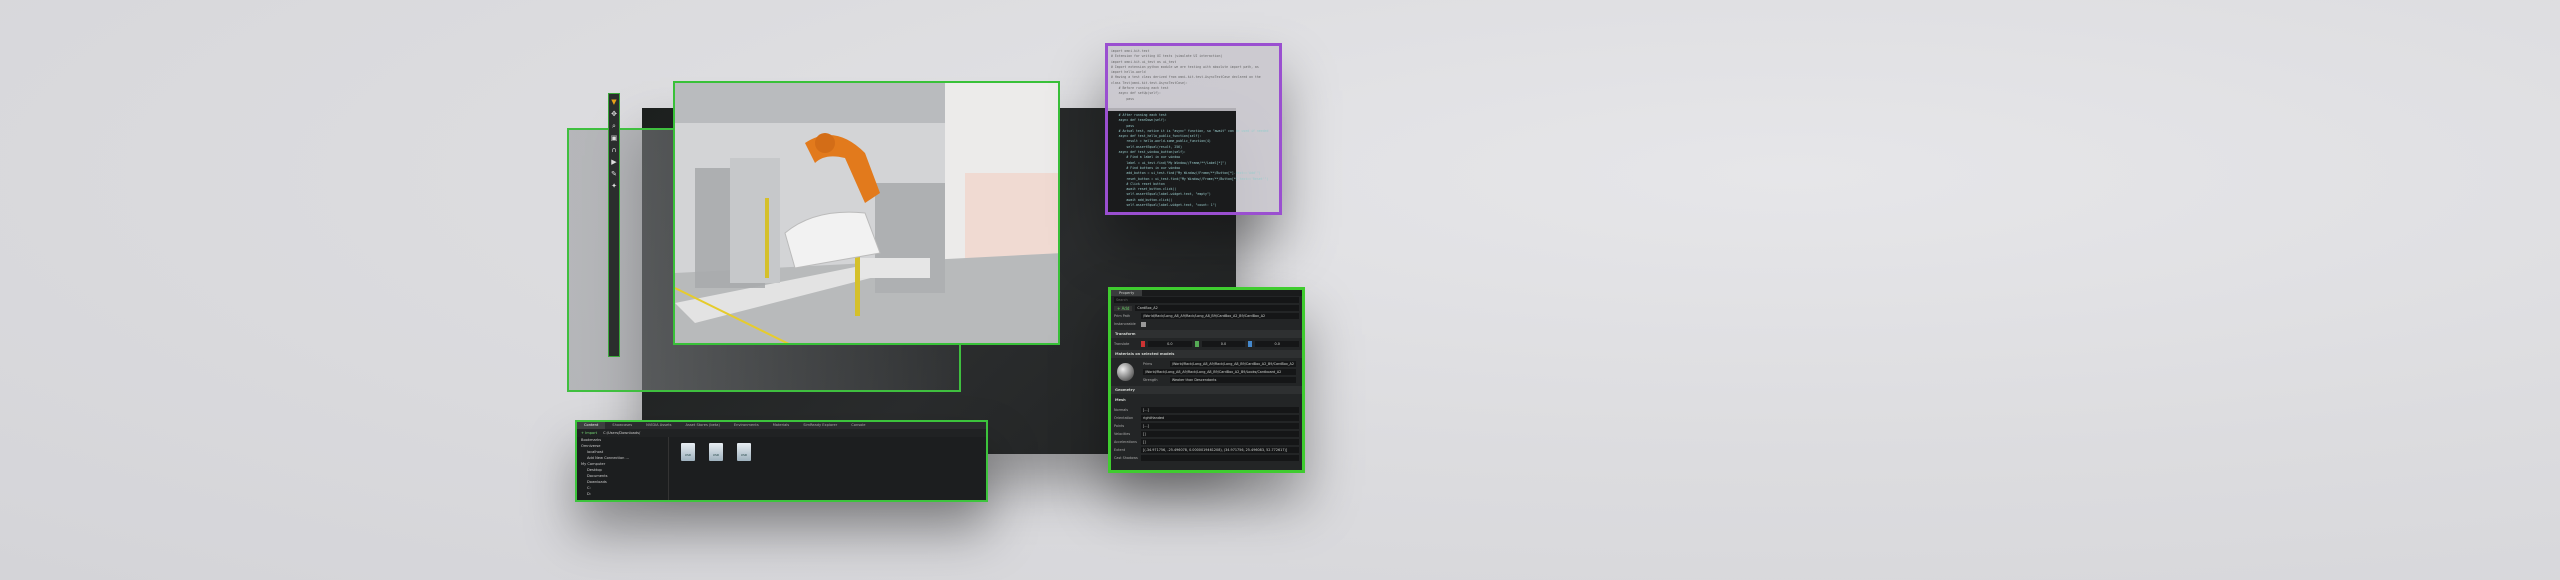 The width and height of the screenshot is (2560, 580). I want to click on material-preview-sphere, so click(1125, 372).